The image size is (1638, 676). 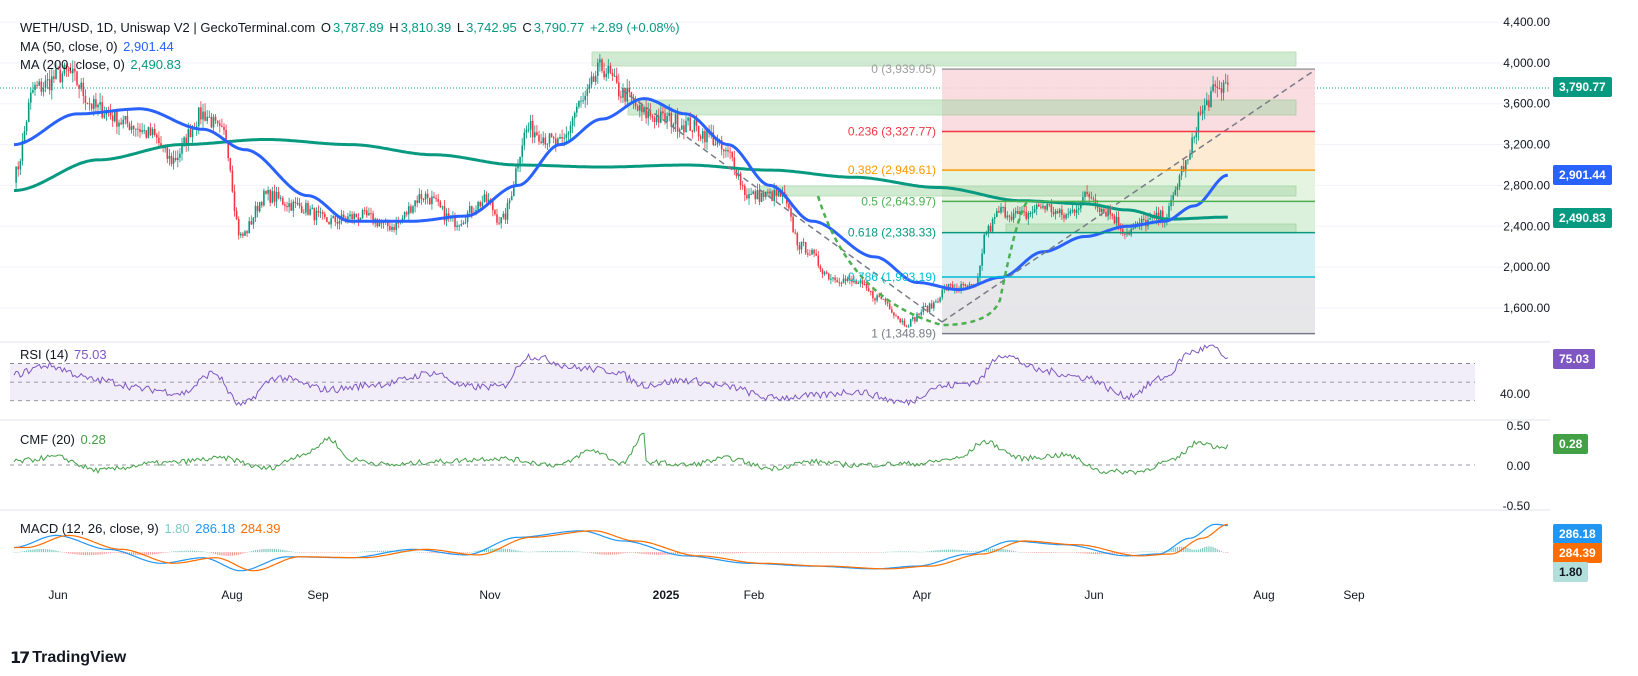 I want to click on cmf-label: CMF (20), so click(x=47, y=439).